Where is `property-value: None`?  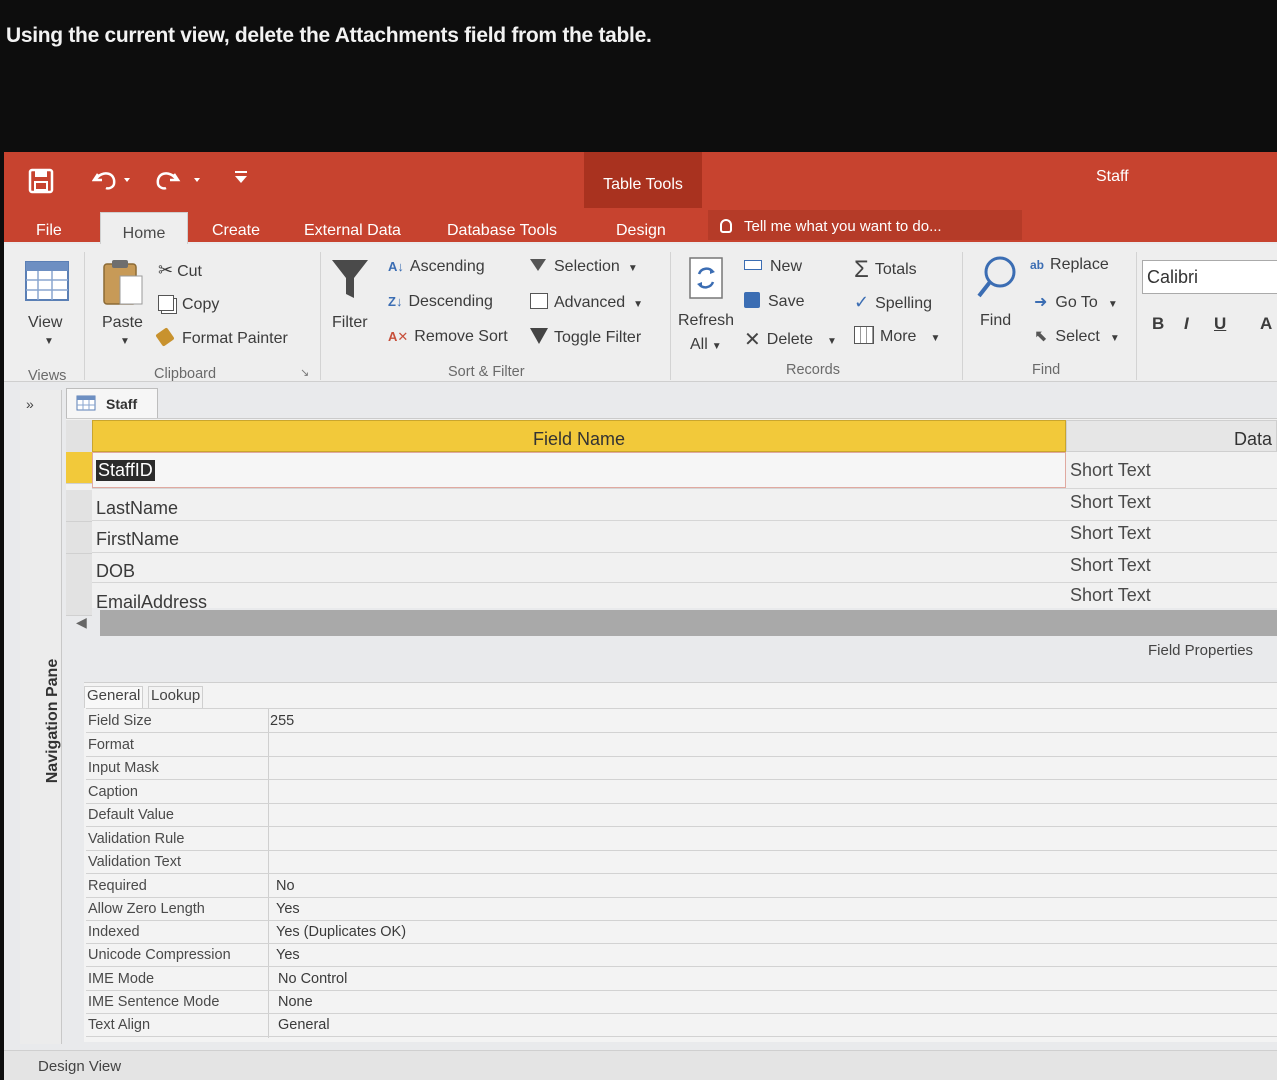 property-value: None is located at coordinates (295, 1002).